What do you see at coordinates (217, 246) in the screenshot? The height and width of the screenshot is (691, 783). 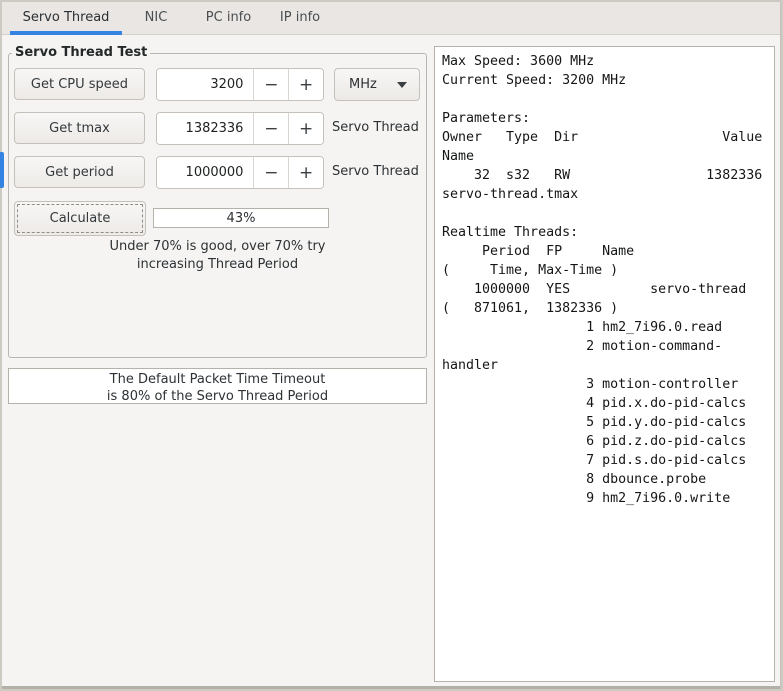 I see `hint-line: Under 70% is good, over 70% try` at bounding box center [217, 246].